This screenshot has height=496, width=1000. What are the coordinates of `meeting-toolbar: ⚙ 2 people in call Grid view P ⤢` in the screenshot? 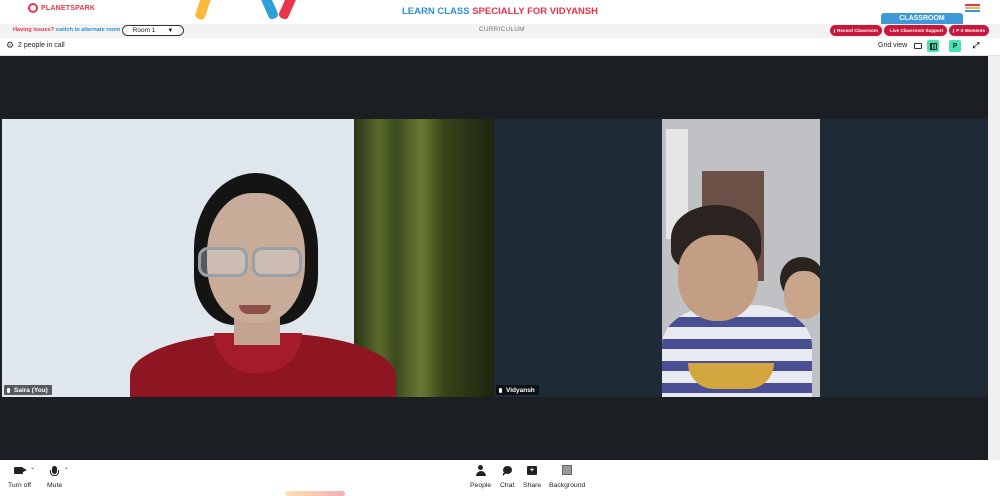 It's located at (500, 47).